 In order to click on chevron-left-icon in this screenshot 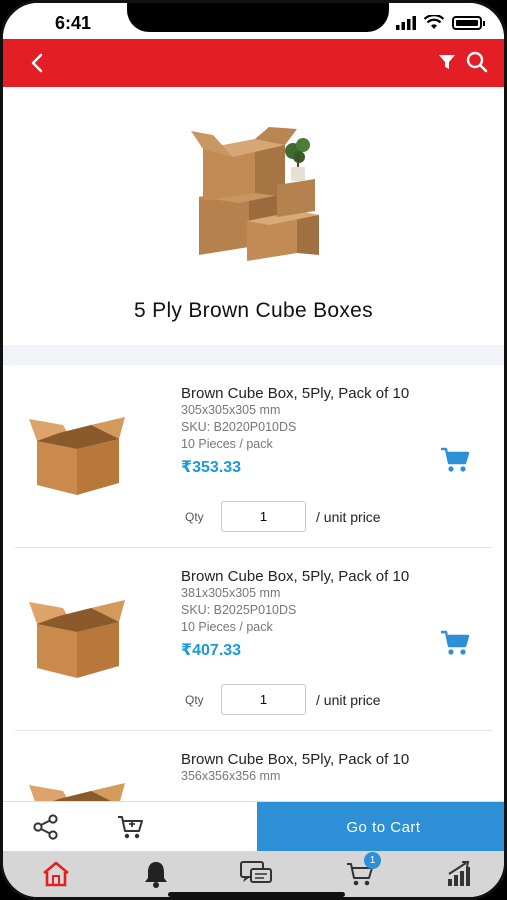, I will do `click(37, 63)`.